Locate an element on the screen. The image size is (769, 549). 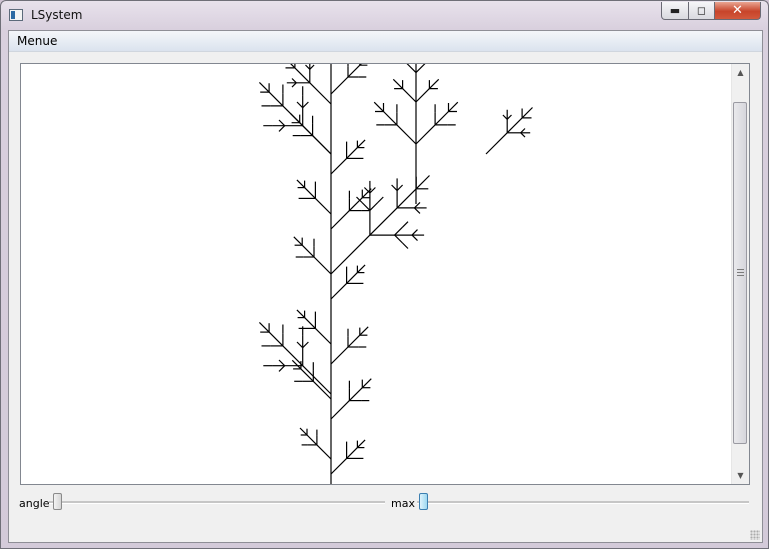
app-icon is located at coordinates (16, 15).